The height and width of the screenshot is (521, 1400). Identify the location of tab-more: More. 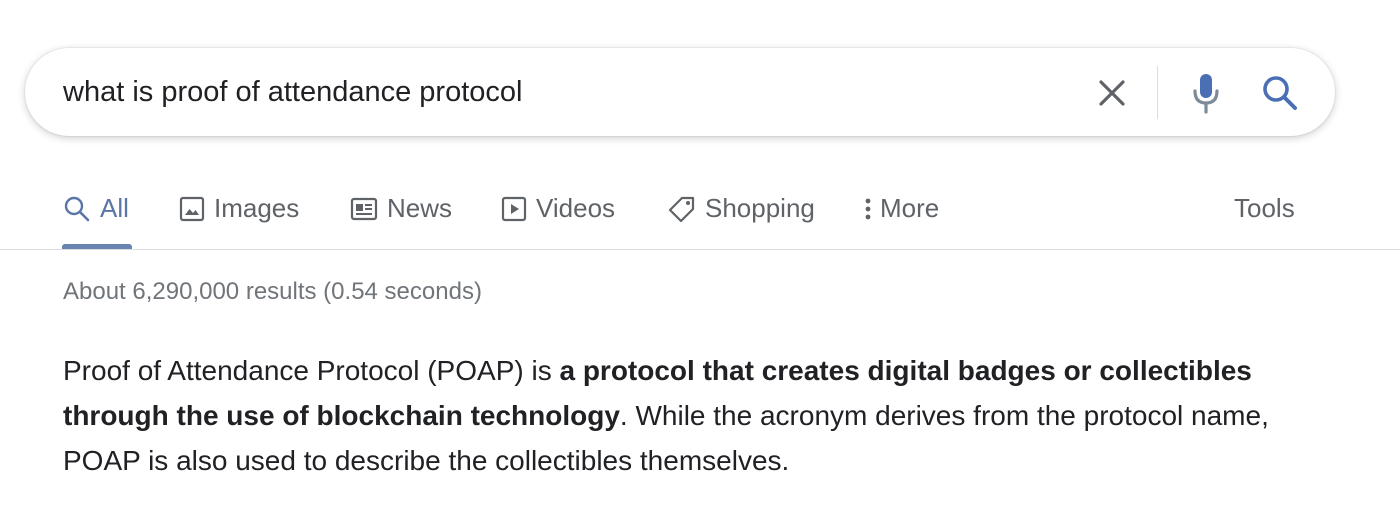
(901, 208).